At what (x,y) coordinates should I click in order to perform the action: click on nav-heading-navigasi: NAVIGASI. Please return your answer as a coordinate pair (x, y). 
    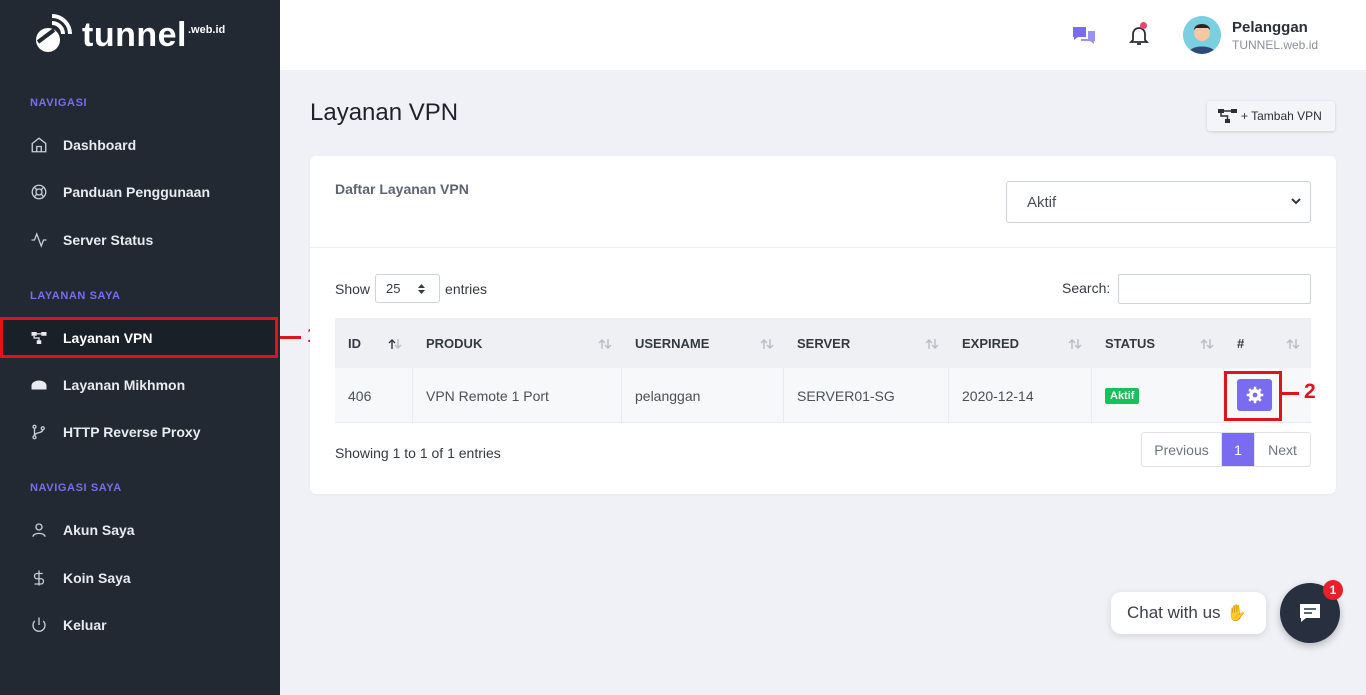
    Looking at the image, I should click on (59, 103).